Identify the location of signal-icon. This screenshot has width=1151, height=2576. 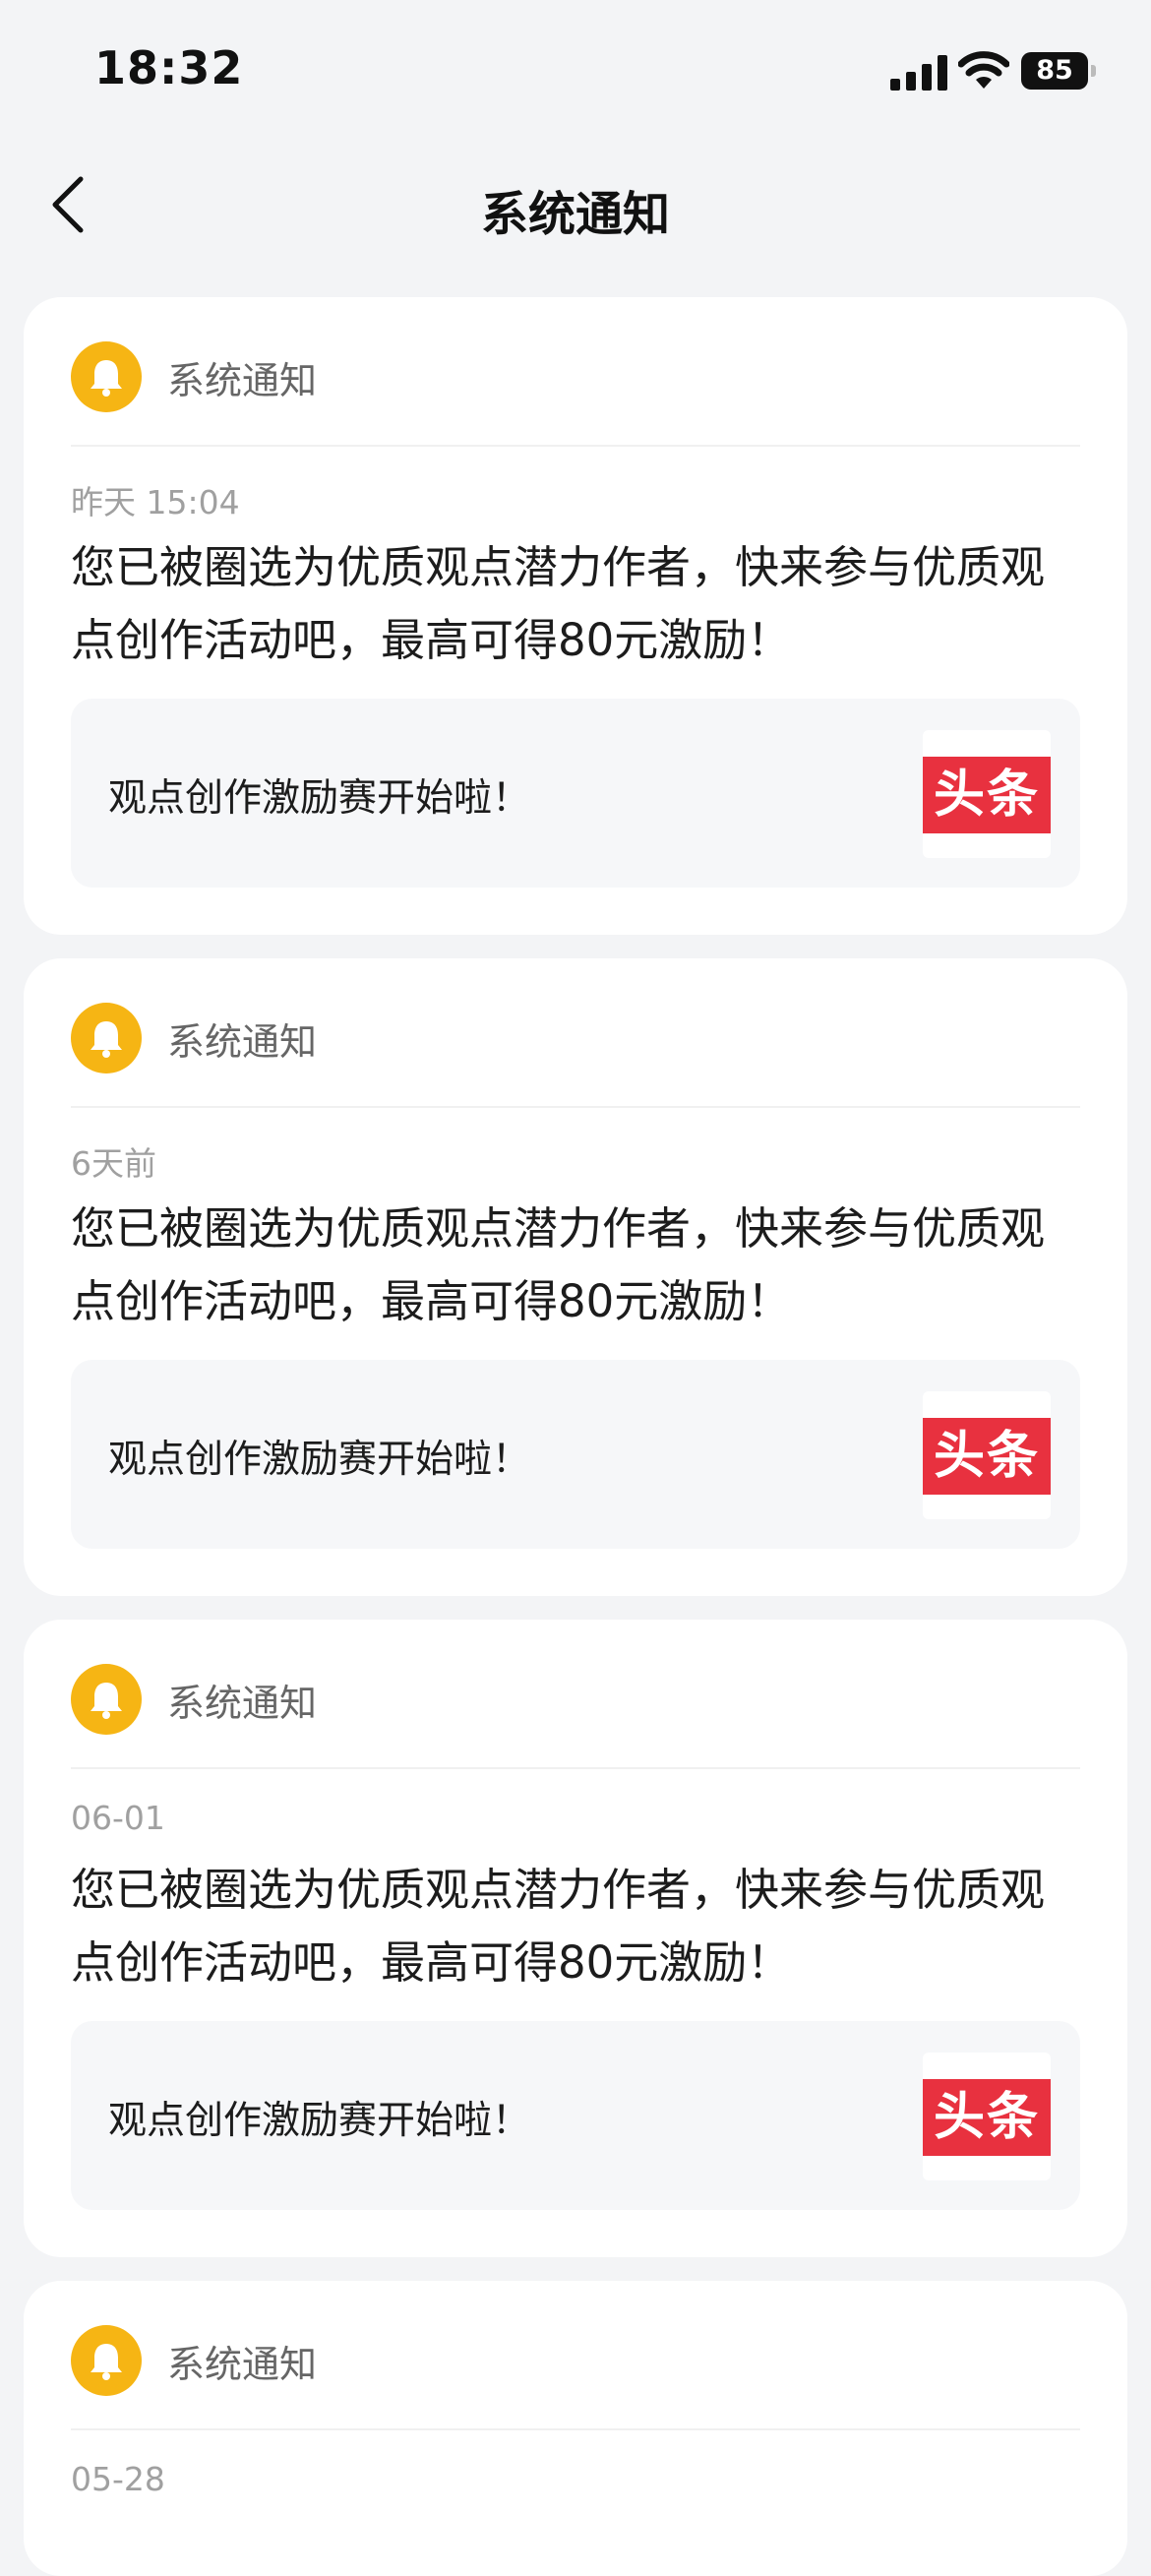
(918, 73).